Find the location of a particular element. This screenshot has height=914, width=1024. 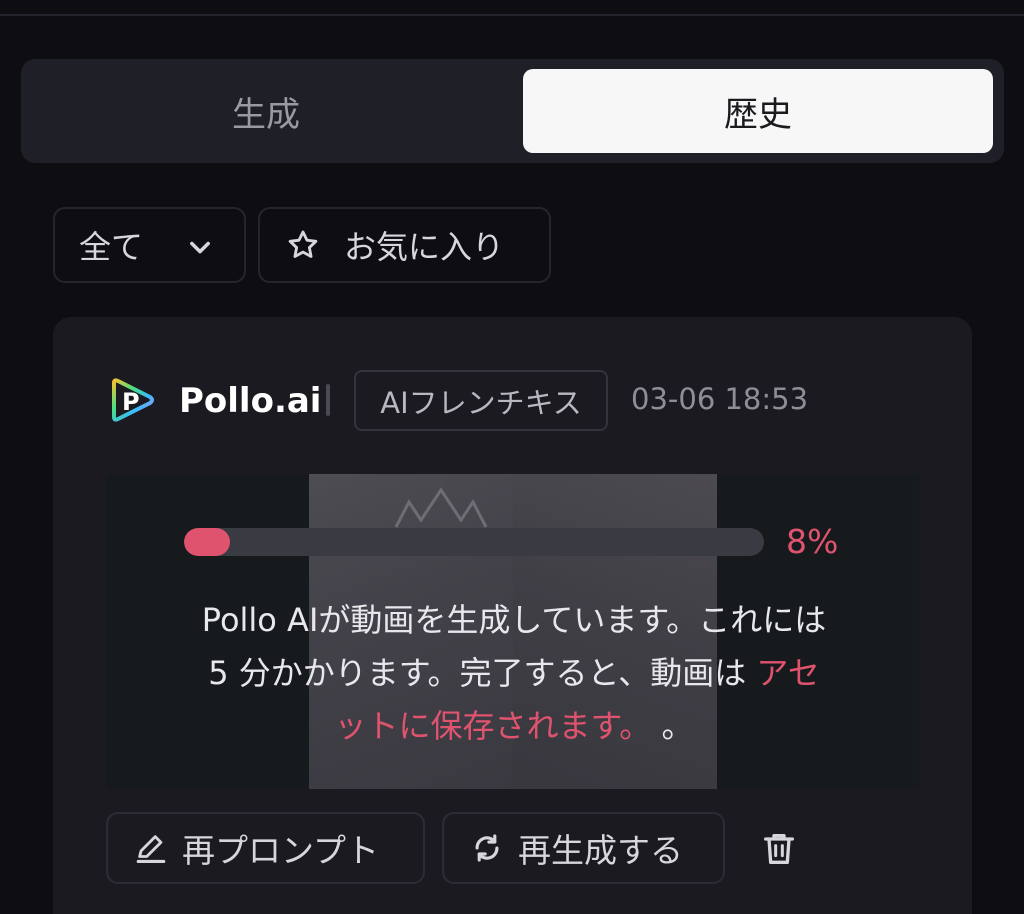

trash-icon is located at coordinates (779, 849).